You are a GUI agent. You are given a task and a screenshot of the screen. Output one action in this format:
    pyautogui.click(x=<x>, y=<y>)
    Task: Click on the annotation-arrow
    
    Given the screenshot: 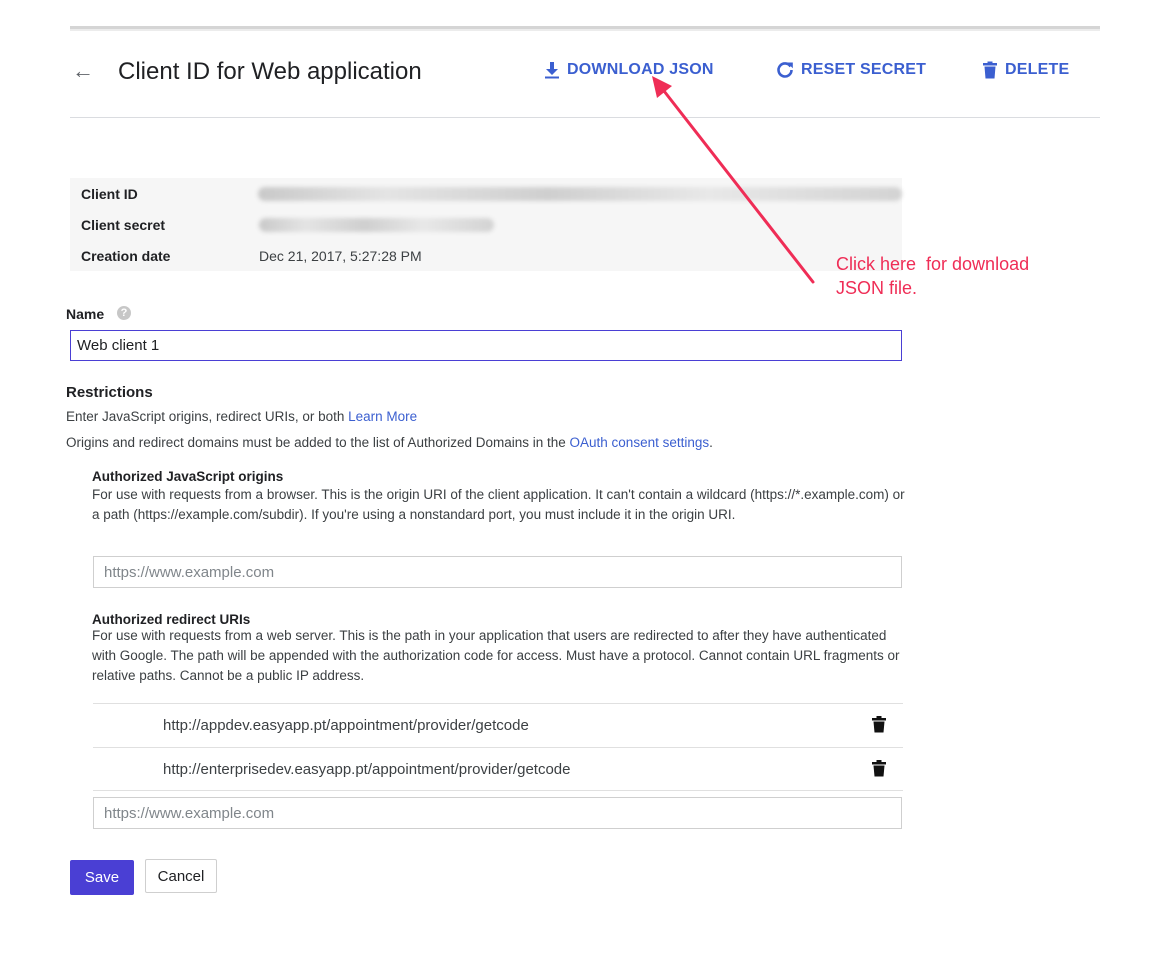 What is the action you would take?
    pyautogui.click(x=733, y=180)
    